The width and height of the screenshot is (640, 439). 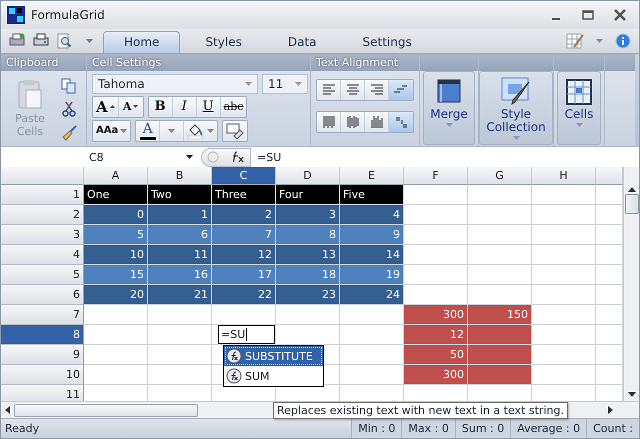 I want to click on table-cell: 10, so click(x=116, y=255).